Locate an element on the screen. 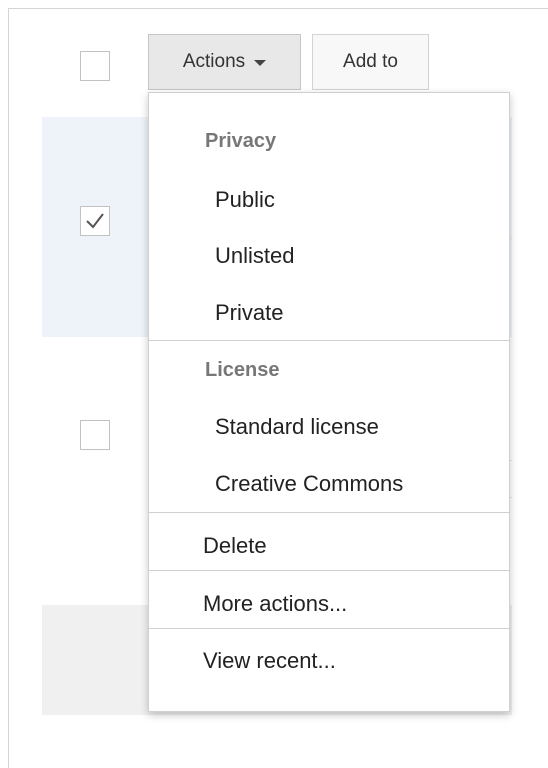 The width and height of the screenshot is (548, 768). menu-item-public: Public is located at coordinates (245, 200).